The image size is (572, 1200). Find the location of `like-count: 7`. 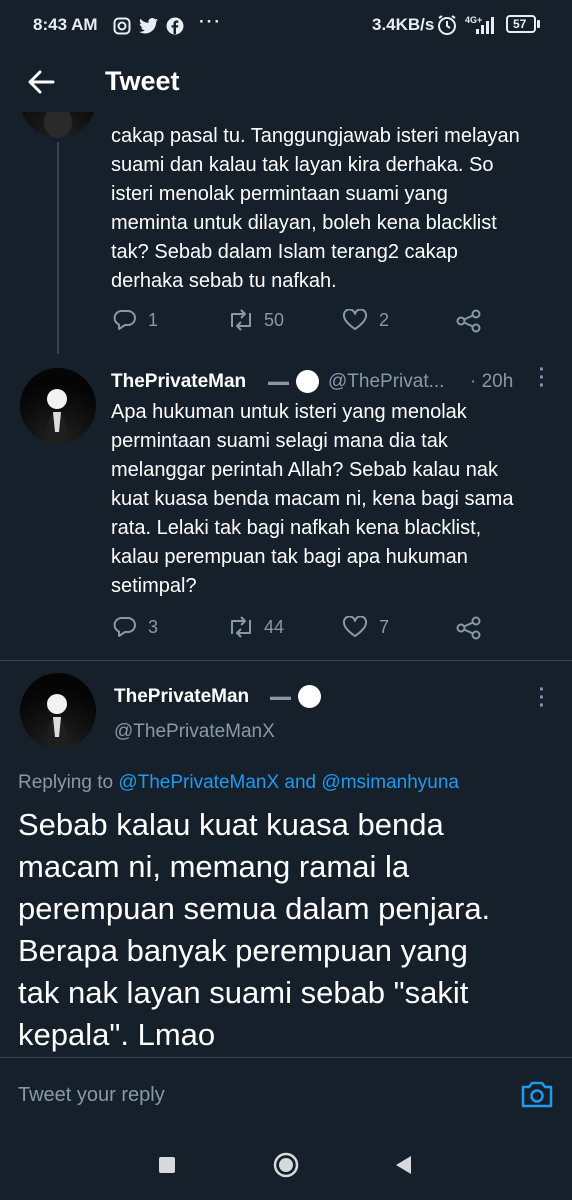

like-count: 7 is located at coordinates (384, 627).